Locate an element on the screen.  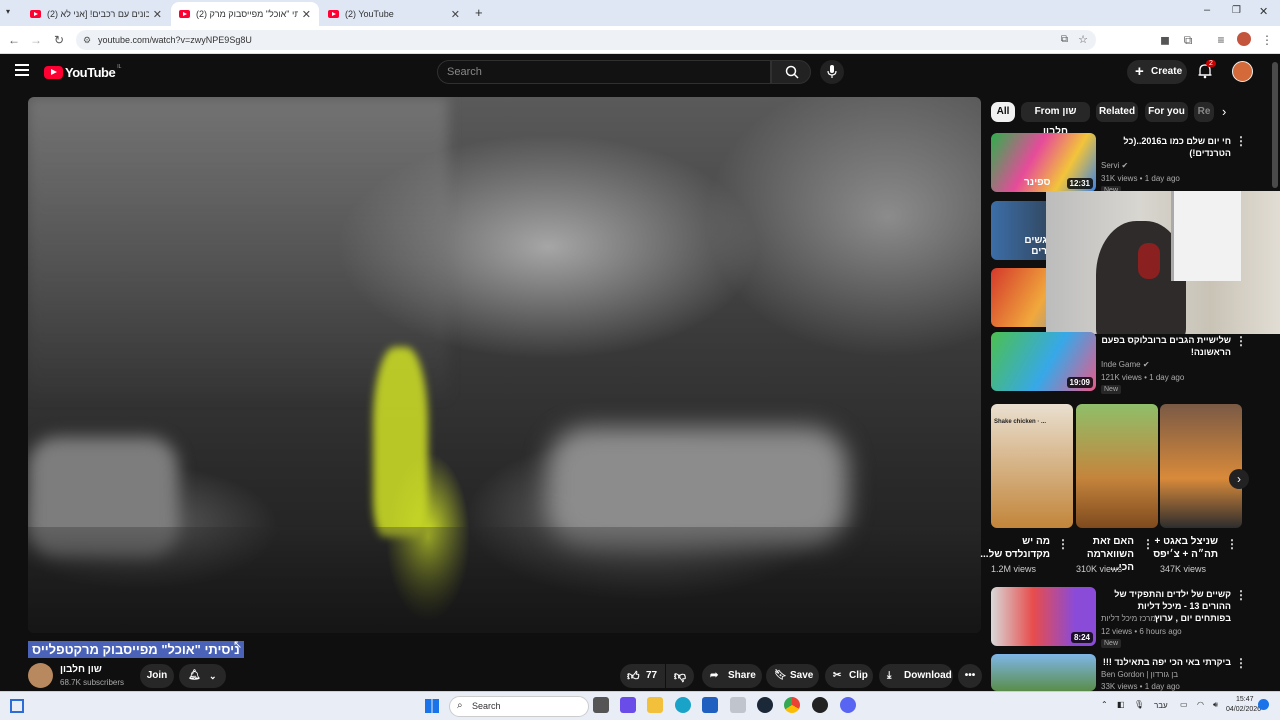
page-scrollbar is located at coordinates (1275, 125).